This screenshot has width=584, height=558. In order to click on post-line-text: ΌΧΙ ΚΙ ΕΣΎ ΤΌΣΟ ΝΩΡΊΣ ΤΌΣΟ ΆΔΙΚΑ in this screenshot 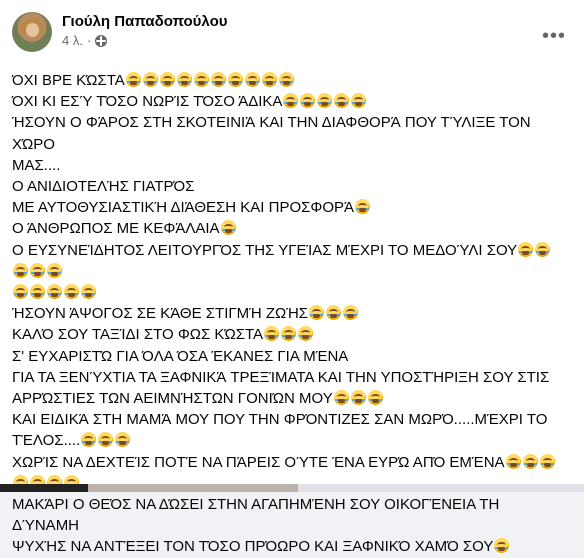, I will do `click(147, 102)`.